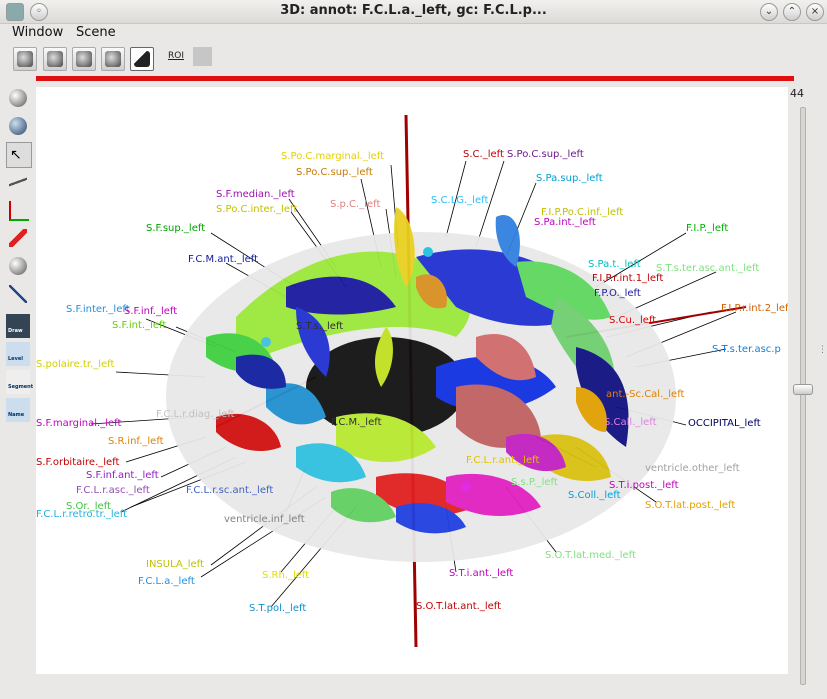 The height and width of the screenshot is (699, 827). What do you see at coordinates (628, 278) in the screenshot?
I see `structure-label: F.I.P.r.int.1_left` at bounding box center [628, 278].